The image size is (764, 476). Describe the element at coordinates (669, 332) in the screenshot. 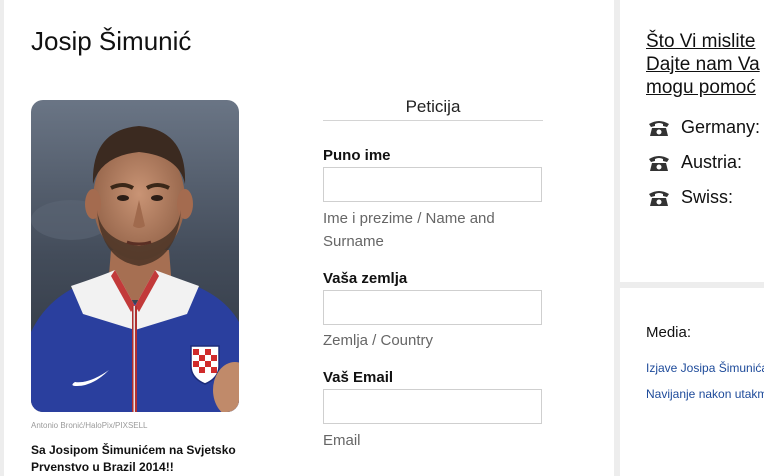

I see `media-heading: Media:` at that location.